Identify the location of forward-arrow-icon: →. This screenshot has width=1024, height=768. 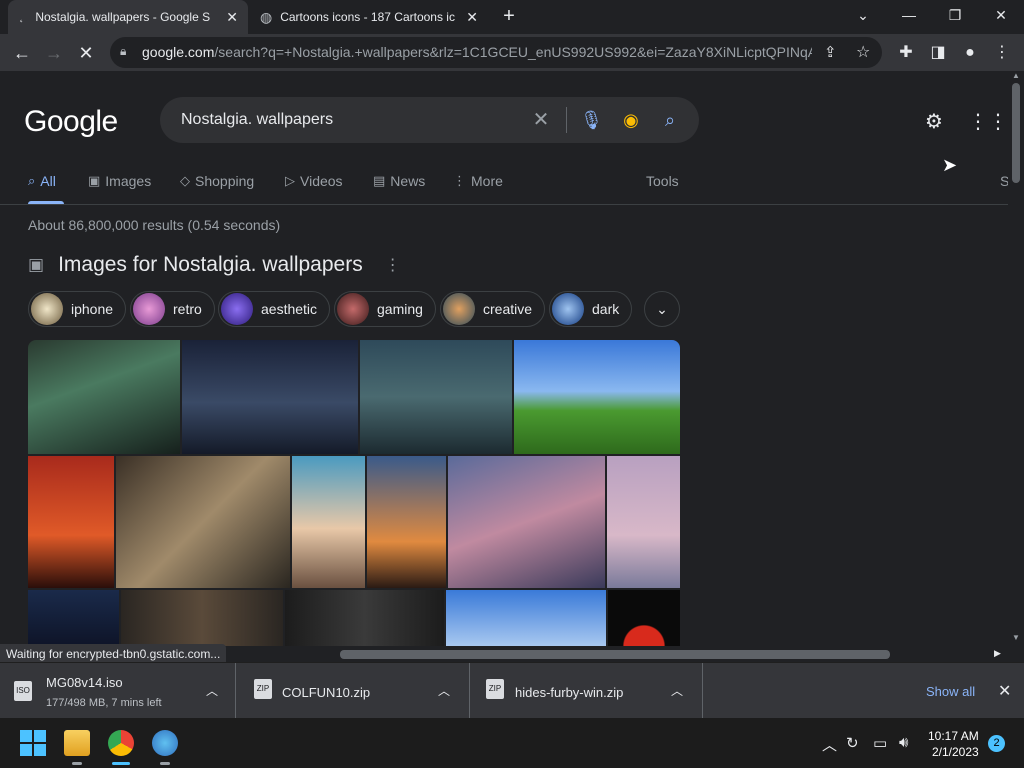
(54, 53).